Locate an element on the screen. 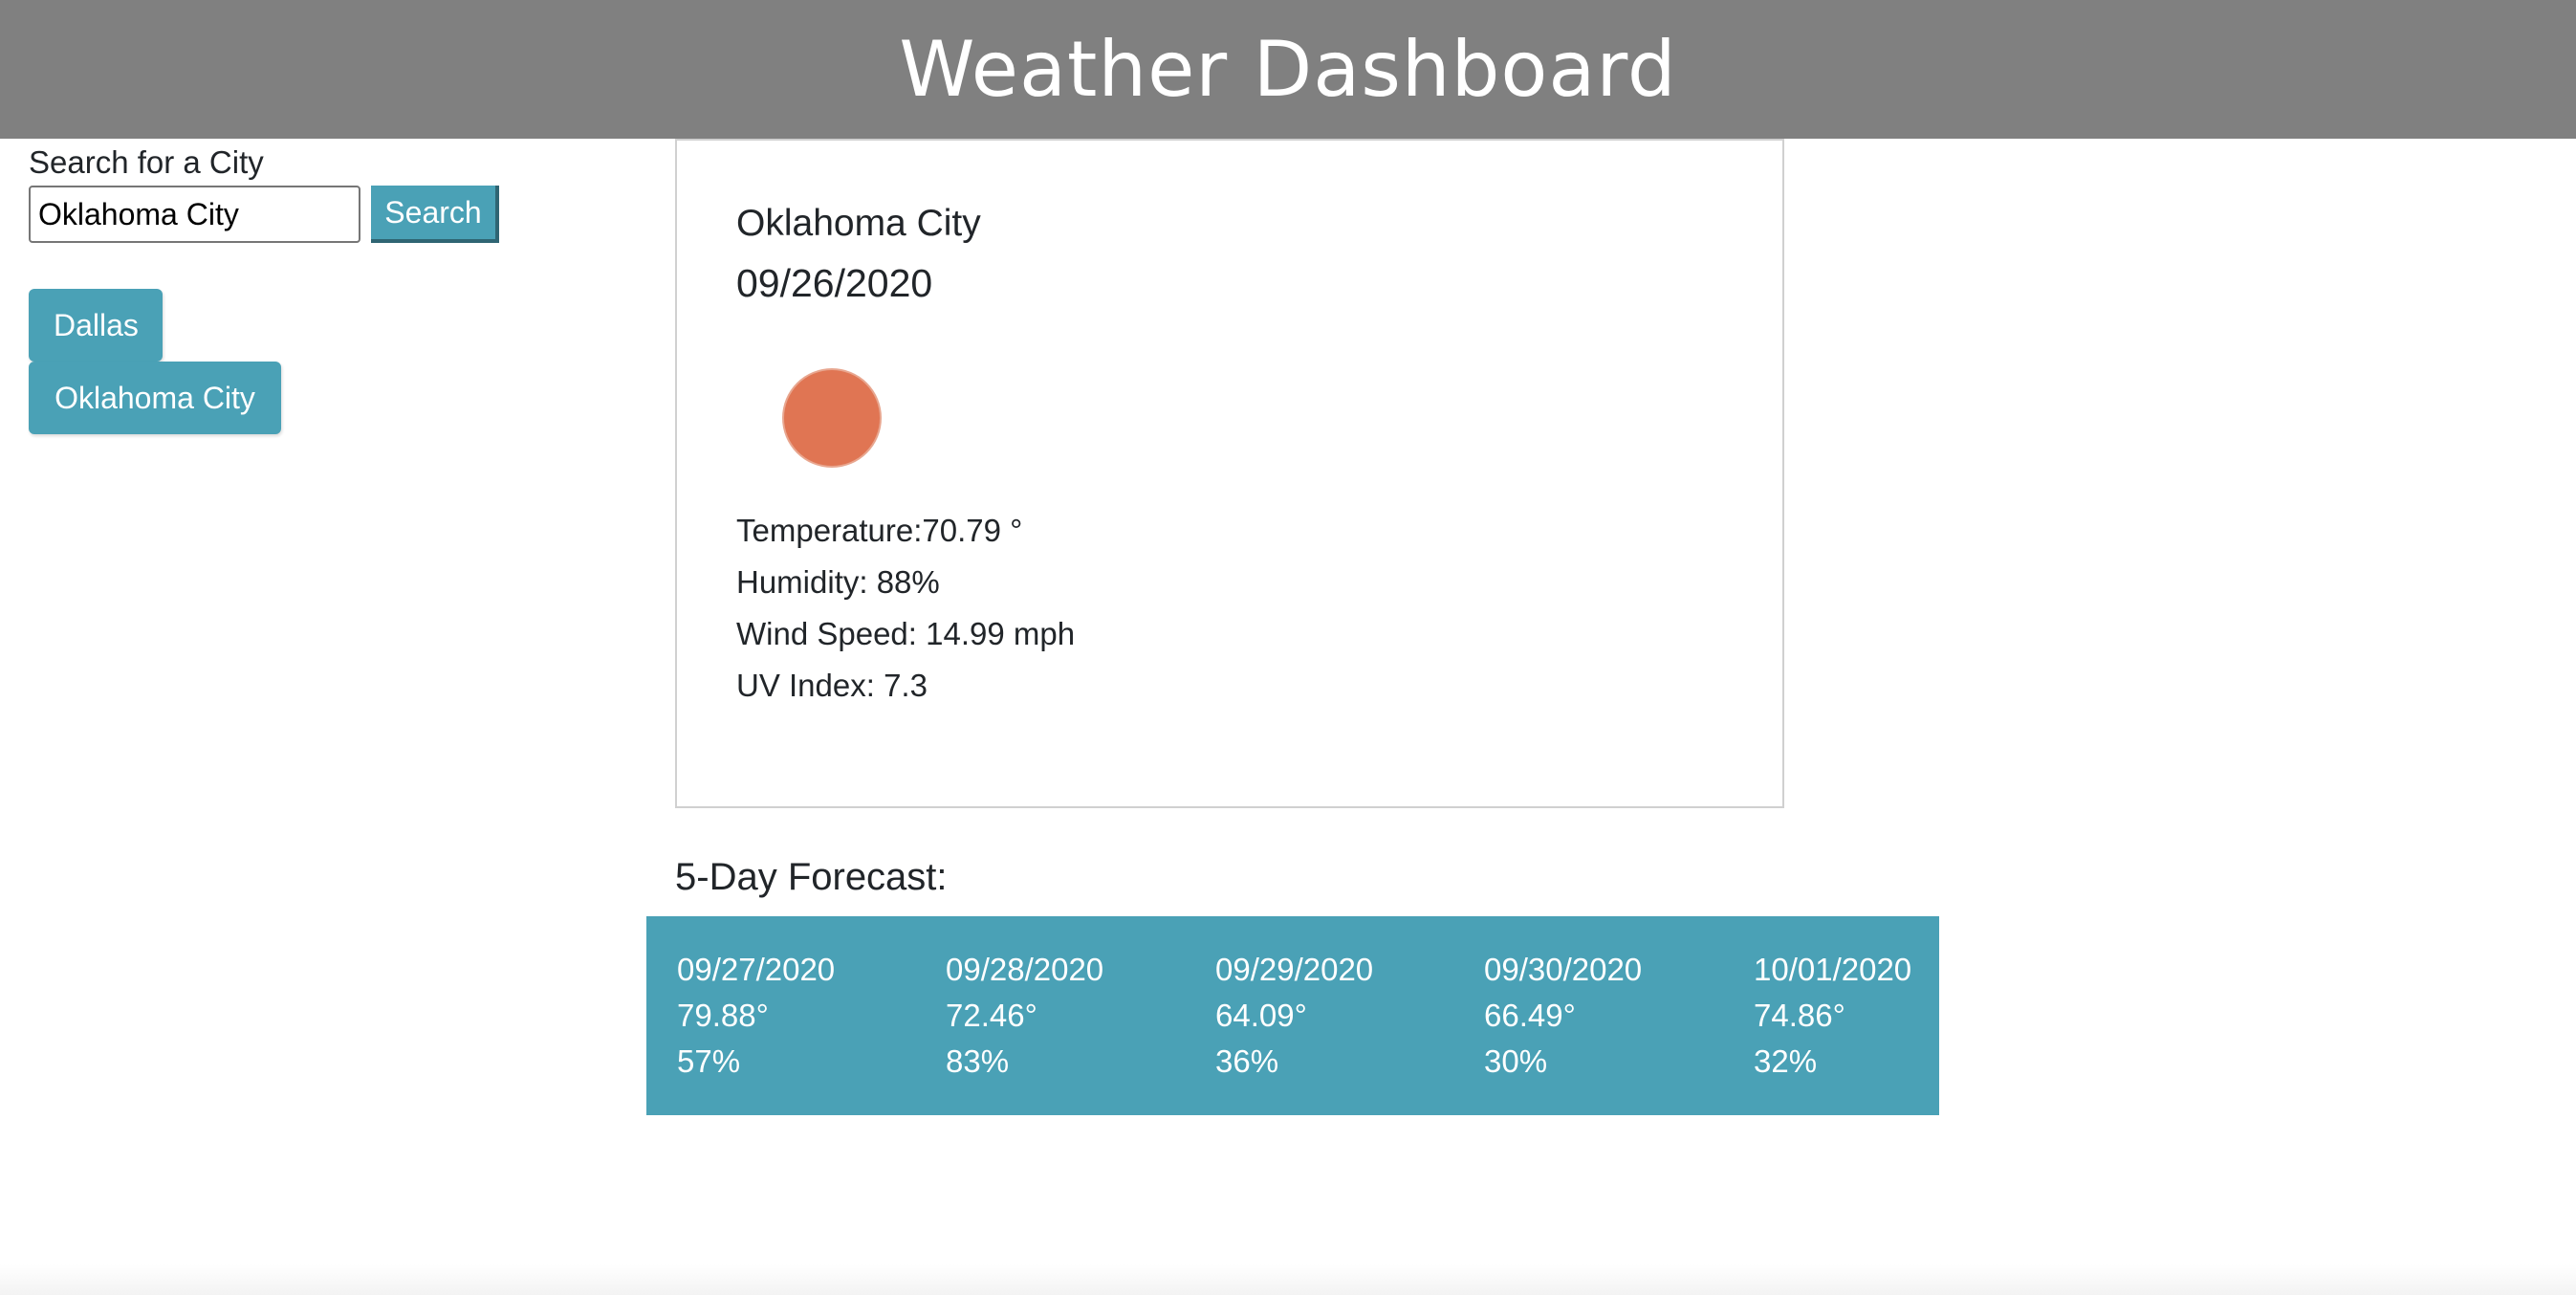 This screenshot has height=1295, width=2576. forecast-temp: 64.09° is located at coordinates (1261, 1015).